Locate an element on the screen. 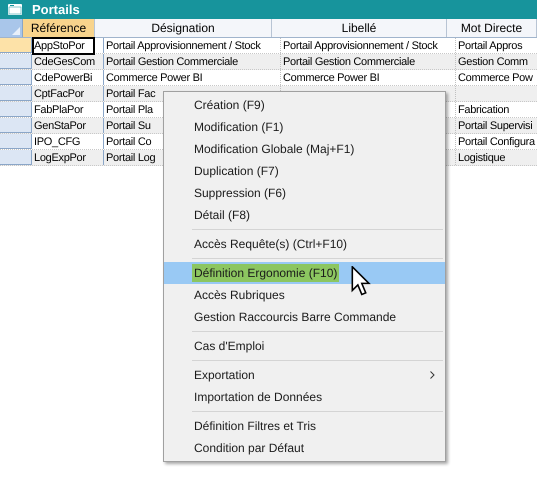  column-header: Désignation is located at coordinates (183, 28).